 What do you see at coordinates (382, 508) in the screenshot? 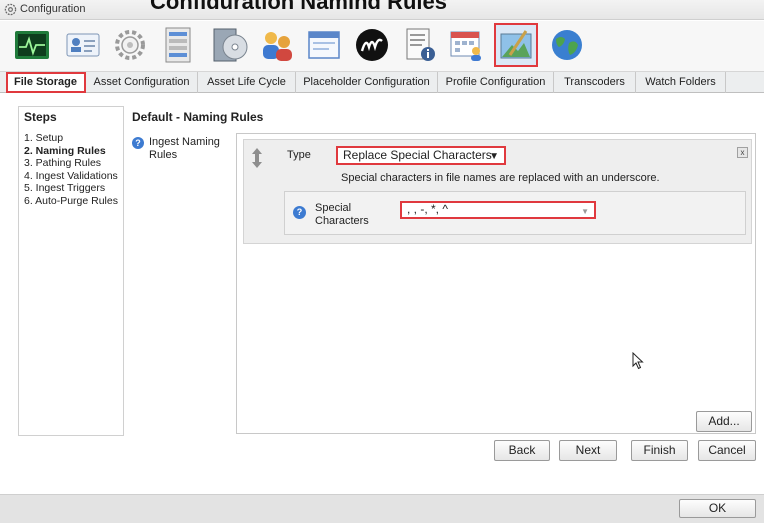
I see `bottom-bar: OK` at bounding box center [382, 508].